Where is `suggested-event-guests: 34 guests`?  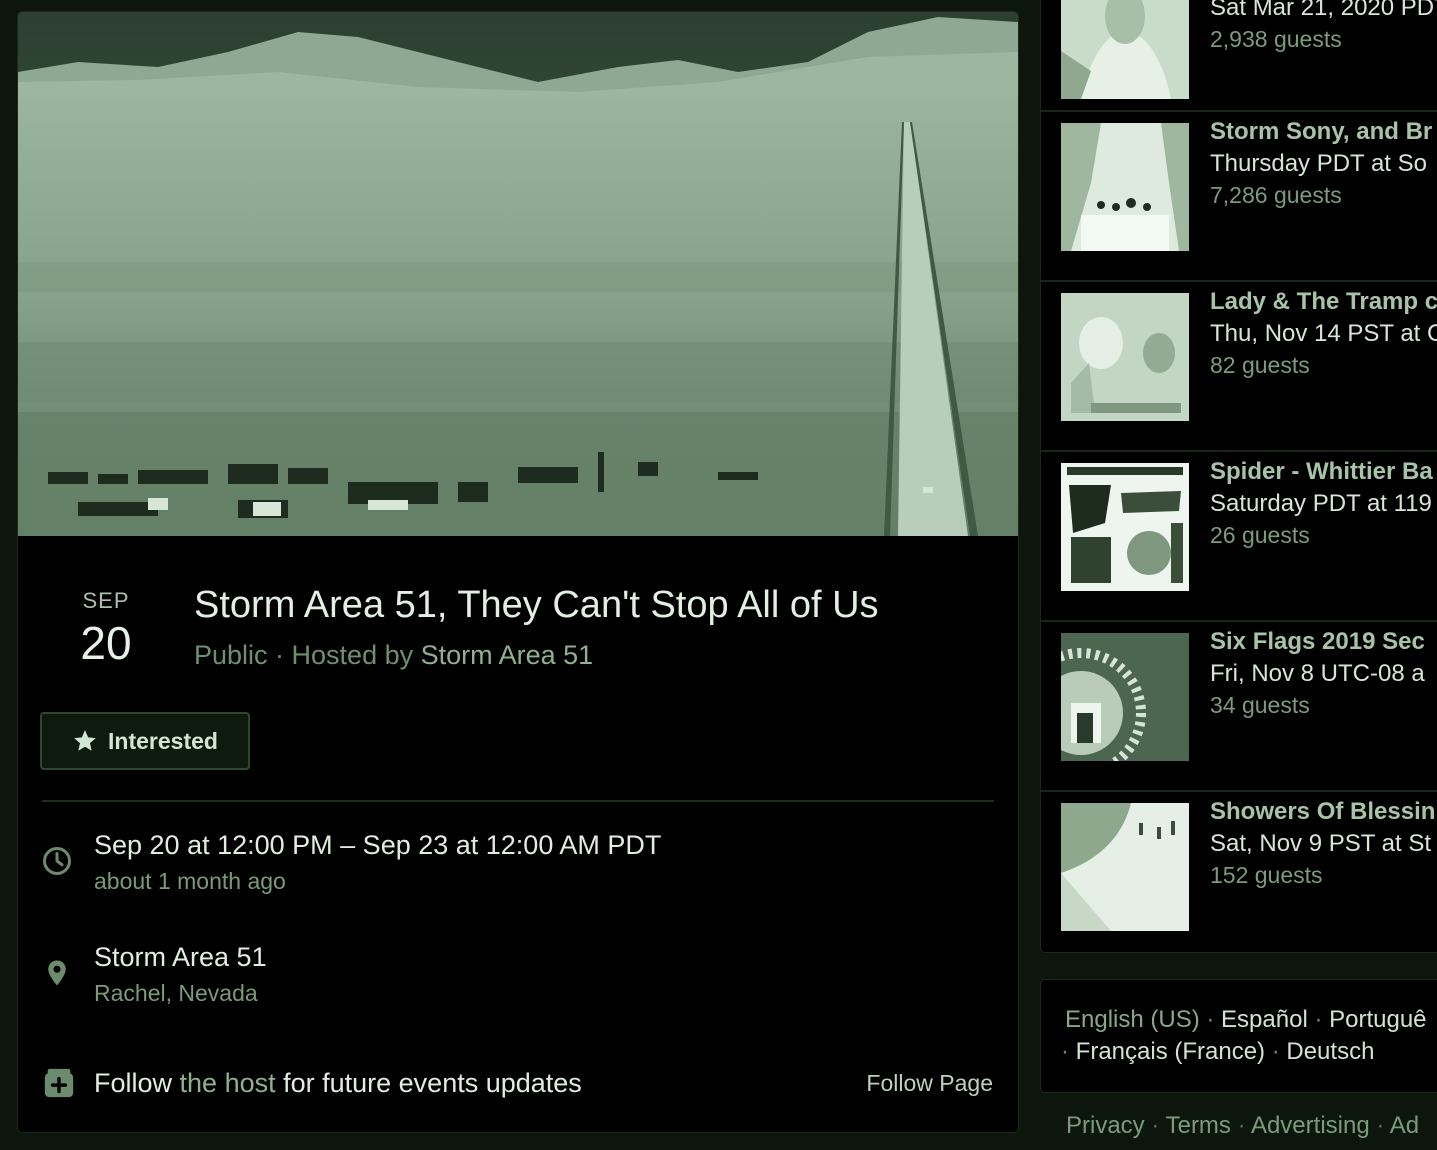 suggested-event-guests: 34 guests is located at coordinates (1260, 705).